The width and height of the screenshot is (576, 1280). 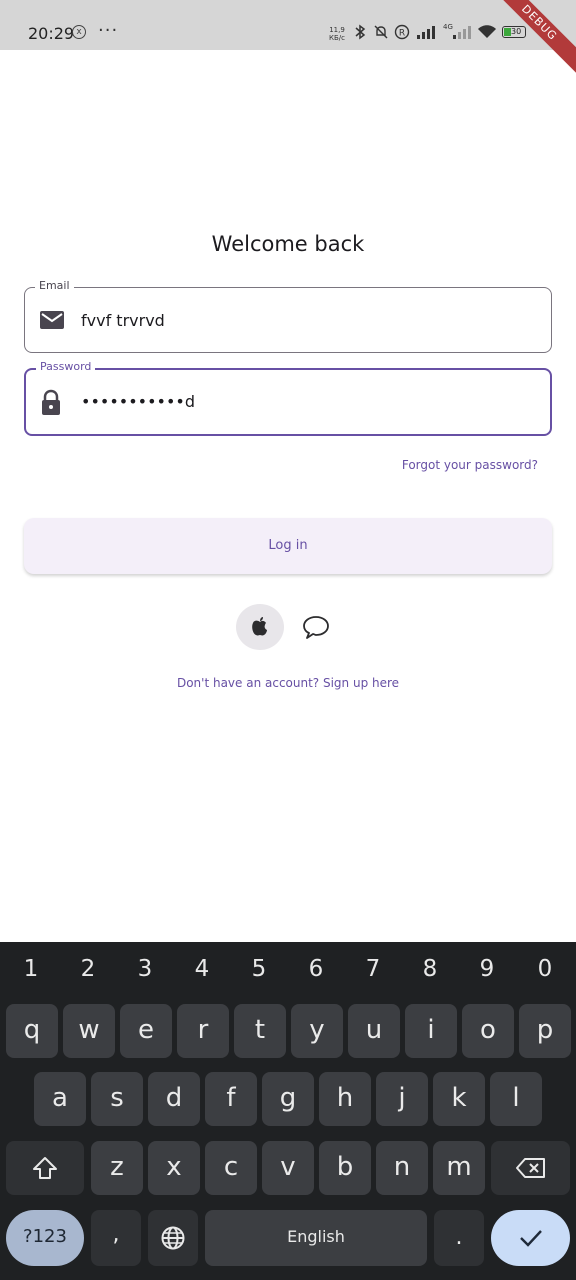 I want to click on key-k: k, so click(x=459, y=1099).